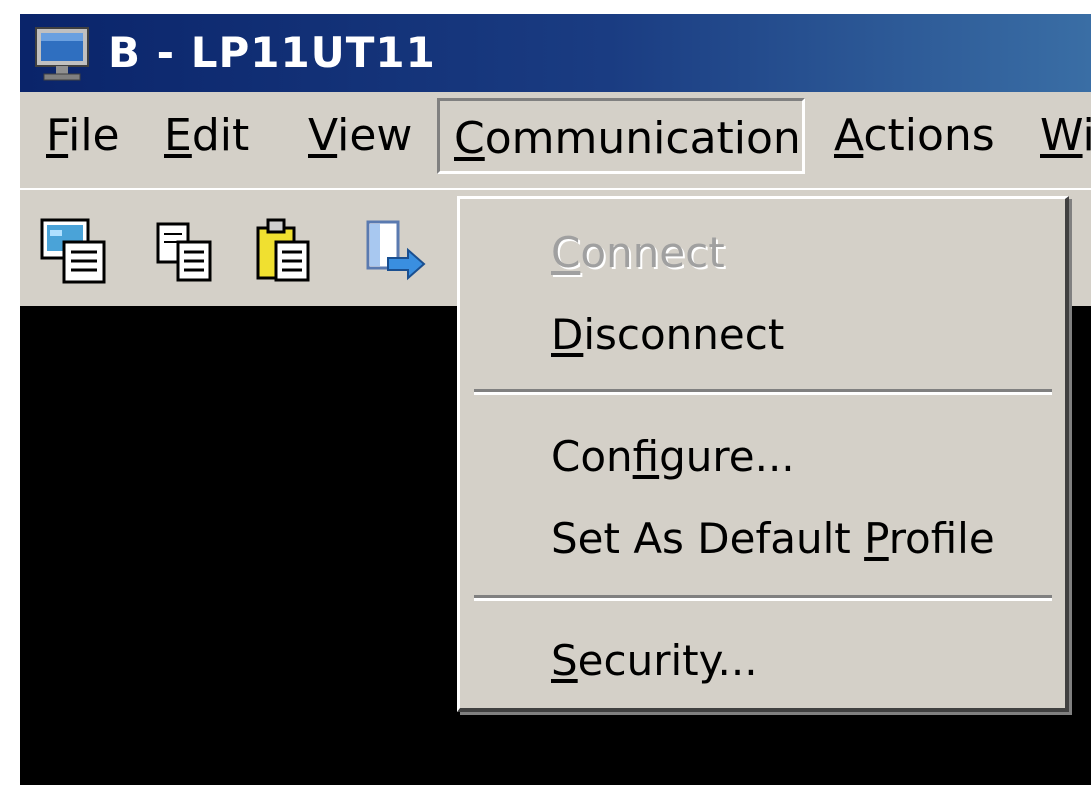 The height and width of the screenshot is (785, 1091). I want to click on title-bar: B - LP11UT11, so click(555, 53).